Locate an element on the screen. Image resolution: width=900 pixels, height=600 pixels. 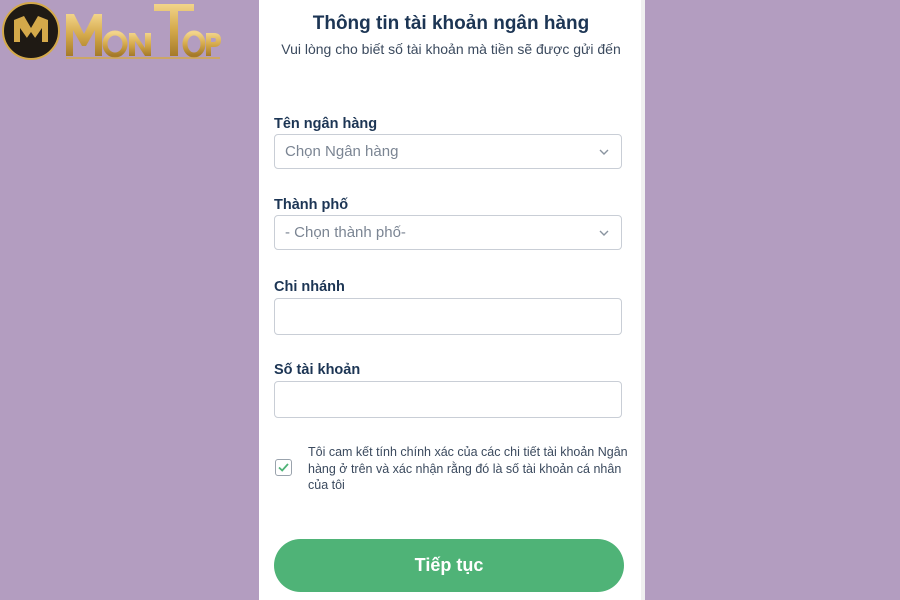
scrollbar-track is located at coordinates (643, 300).